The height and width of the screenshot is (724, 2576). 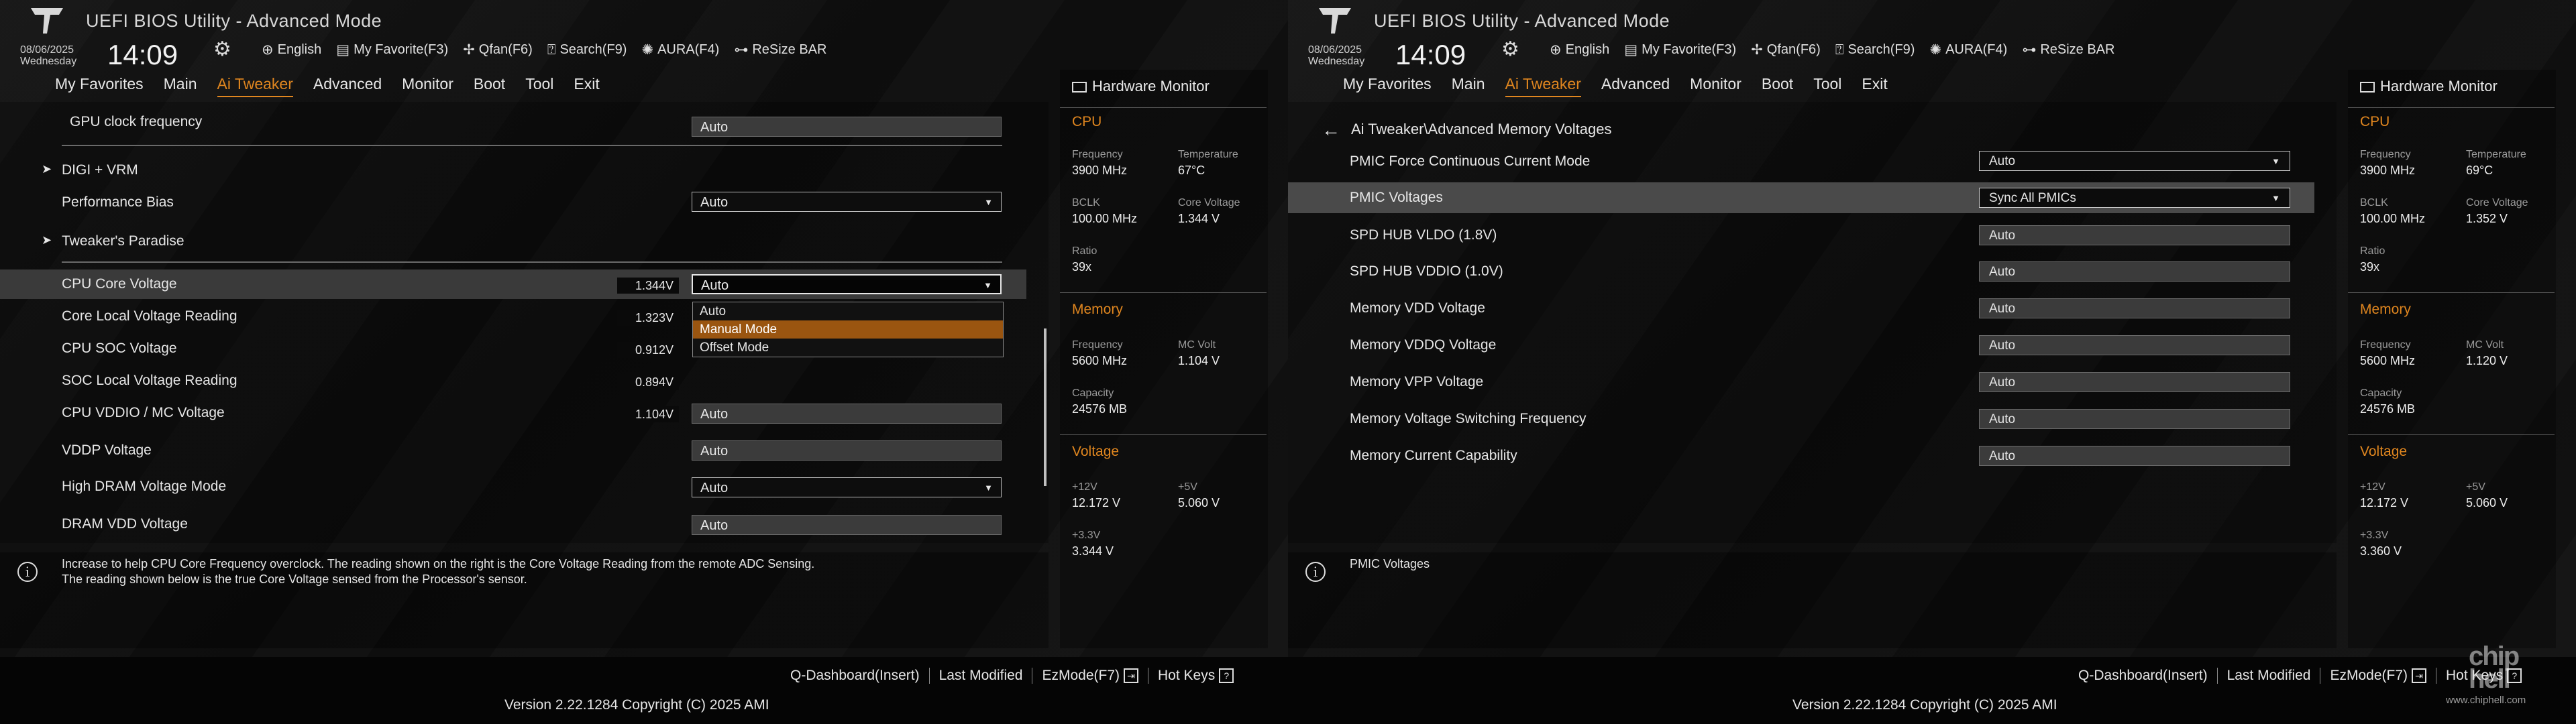 What do you see at coordinates (1924, 705) in the screenshot?
I see `copyright: Version 2.22.1284 Copyright (C) 2025 AMI` at bounding box center [1924, 705].